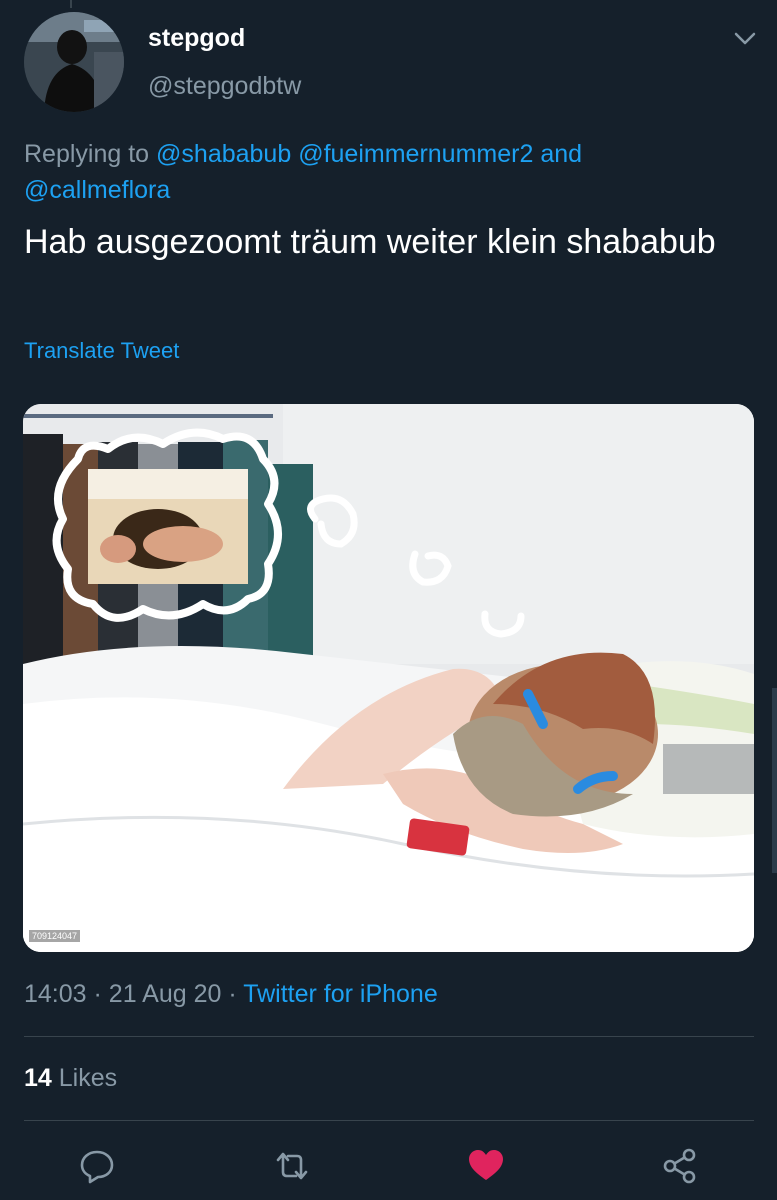 The width and height of the screenshot is (777, 1200). I want to click on image-watermark: 709124047, so click(55, 936).